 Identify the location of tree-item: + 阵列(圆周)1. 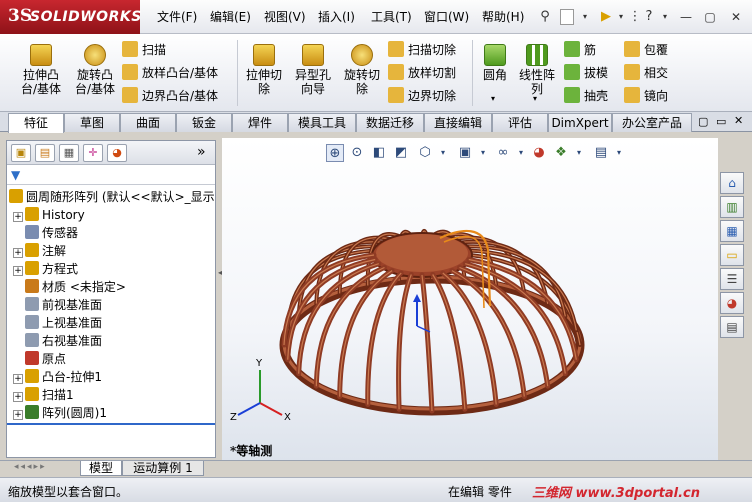
(60, 413).